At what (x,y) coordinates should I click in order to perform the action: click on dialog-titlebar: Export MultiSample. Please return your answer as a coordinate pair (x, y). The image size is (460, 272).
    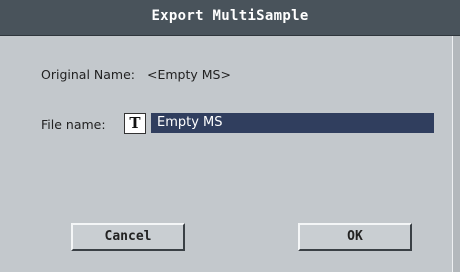
    Looking at the image, I should click on (230, 18).